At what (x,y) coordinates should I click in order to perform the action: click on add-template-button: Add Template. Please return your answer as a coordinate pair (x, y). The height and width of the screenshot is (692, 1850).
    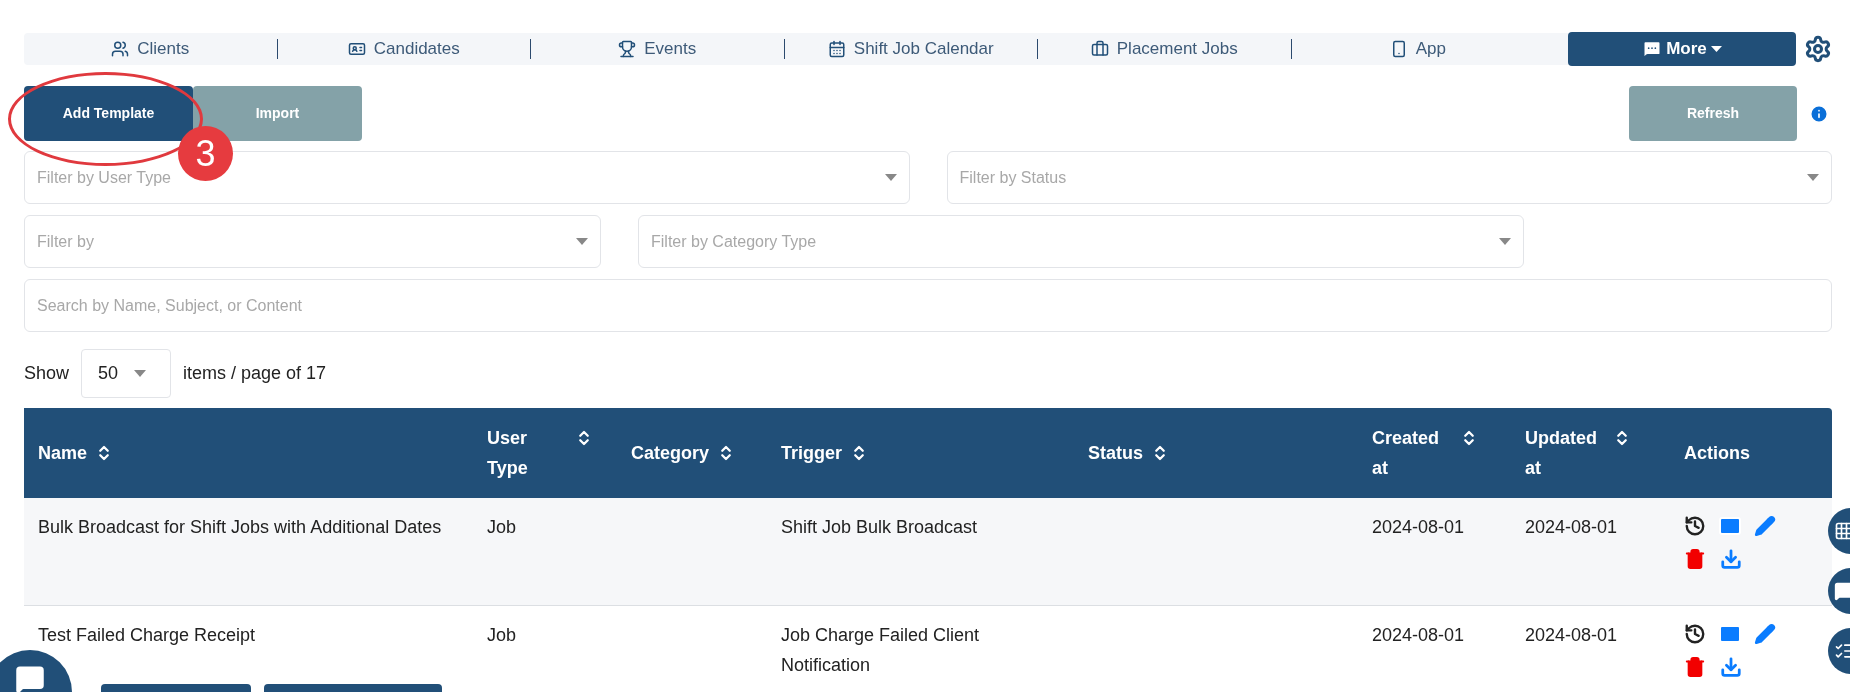
    Looking at the image, I should click on (108, 113).